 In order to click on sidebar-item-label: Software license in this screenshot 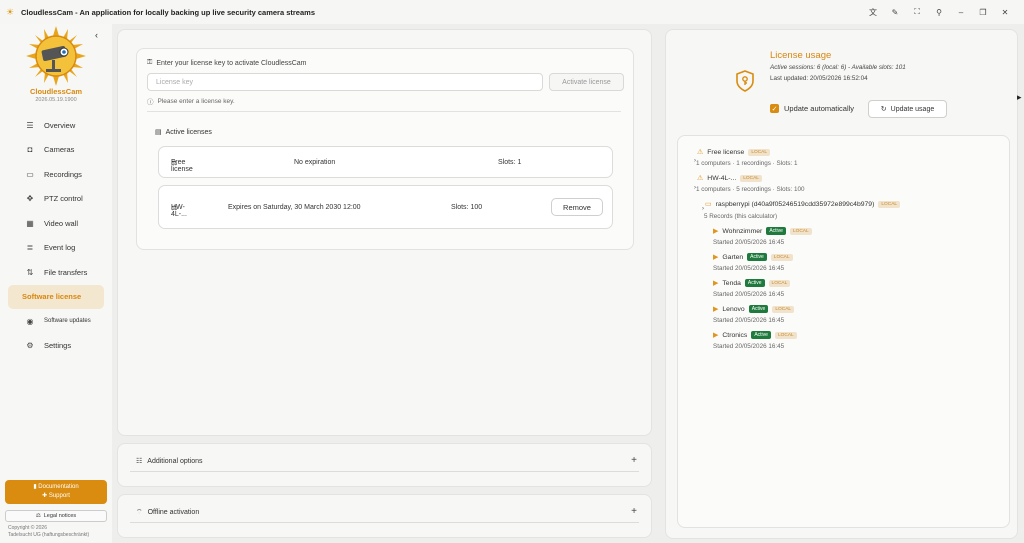, I will do `click(52, 297)`.